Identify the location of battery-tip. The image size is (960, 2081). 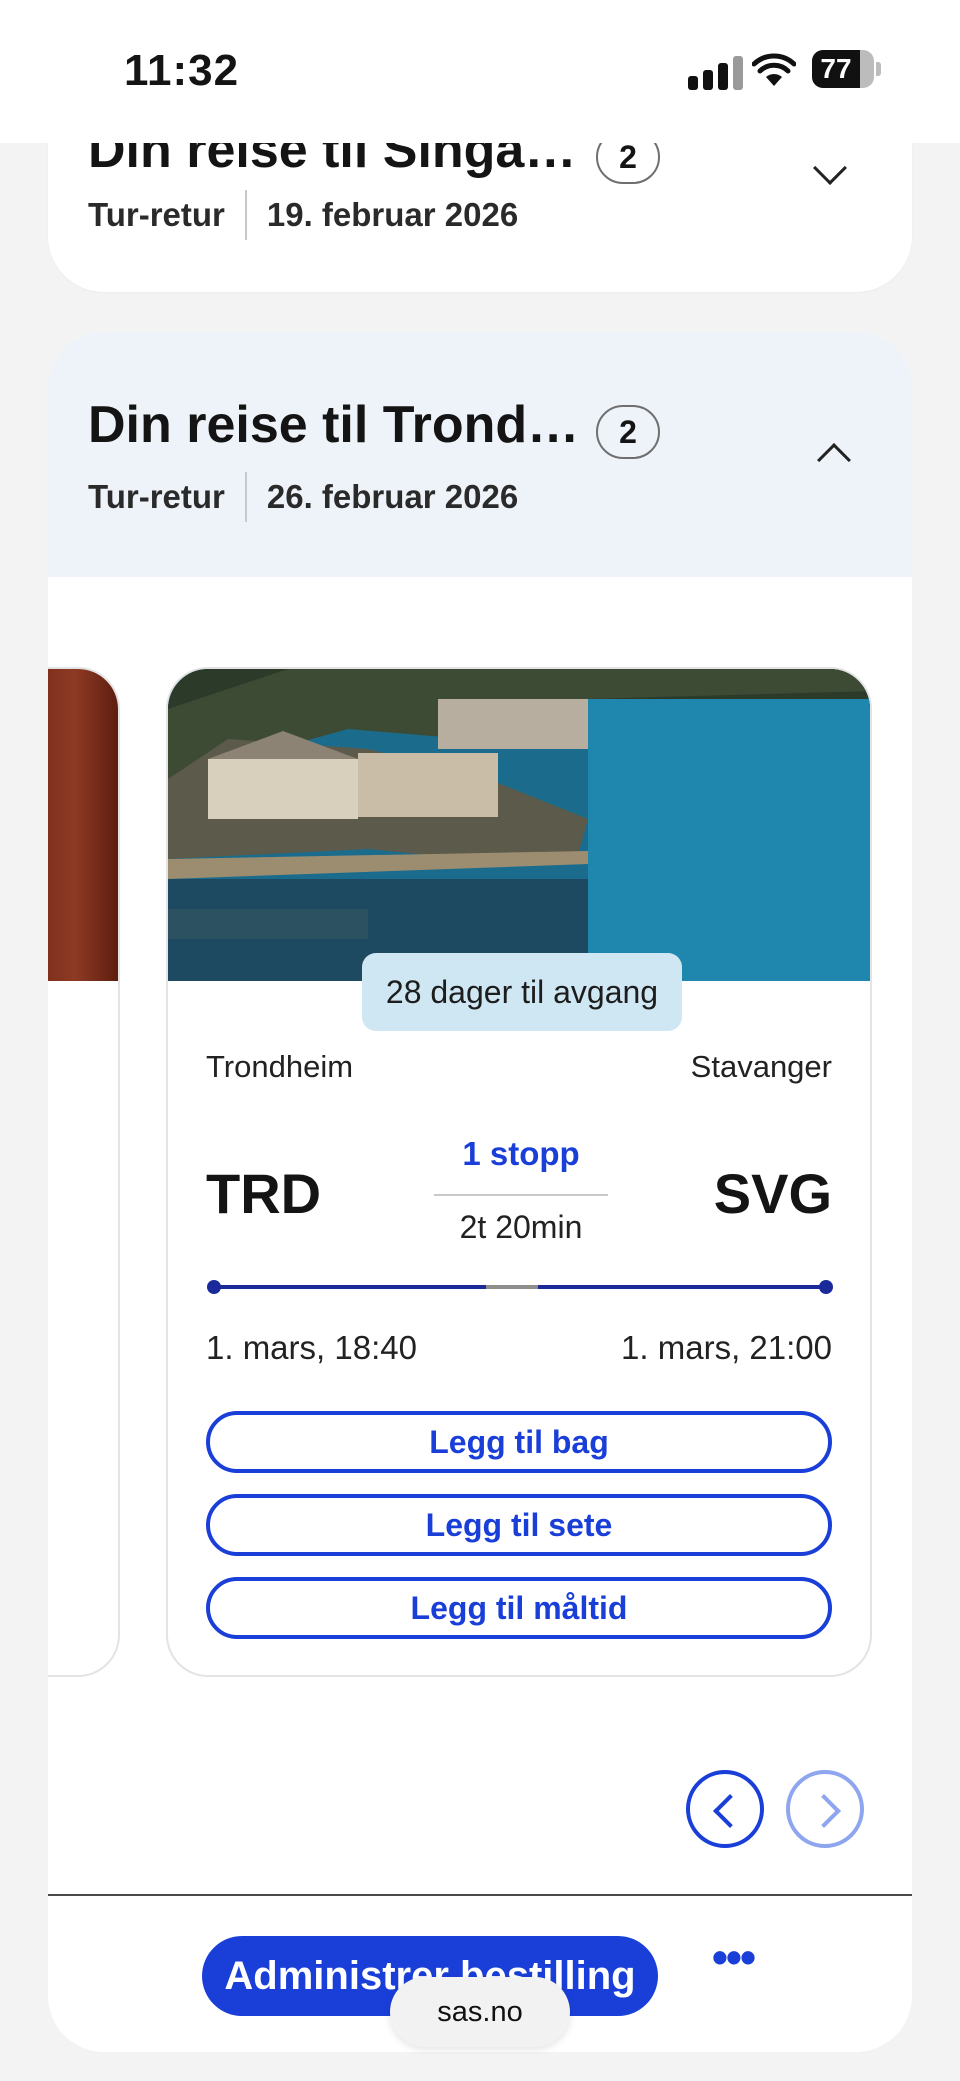
(878, 69).